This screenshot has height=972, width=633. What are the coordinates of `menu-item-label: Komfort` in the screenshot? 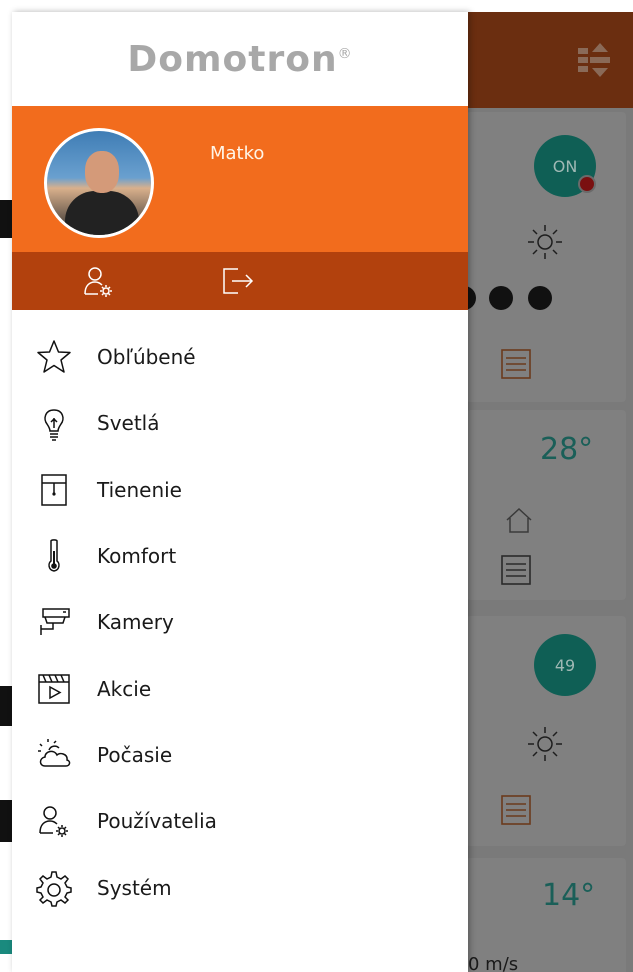 It's located at (137, 556).